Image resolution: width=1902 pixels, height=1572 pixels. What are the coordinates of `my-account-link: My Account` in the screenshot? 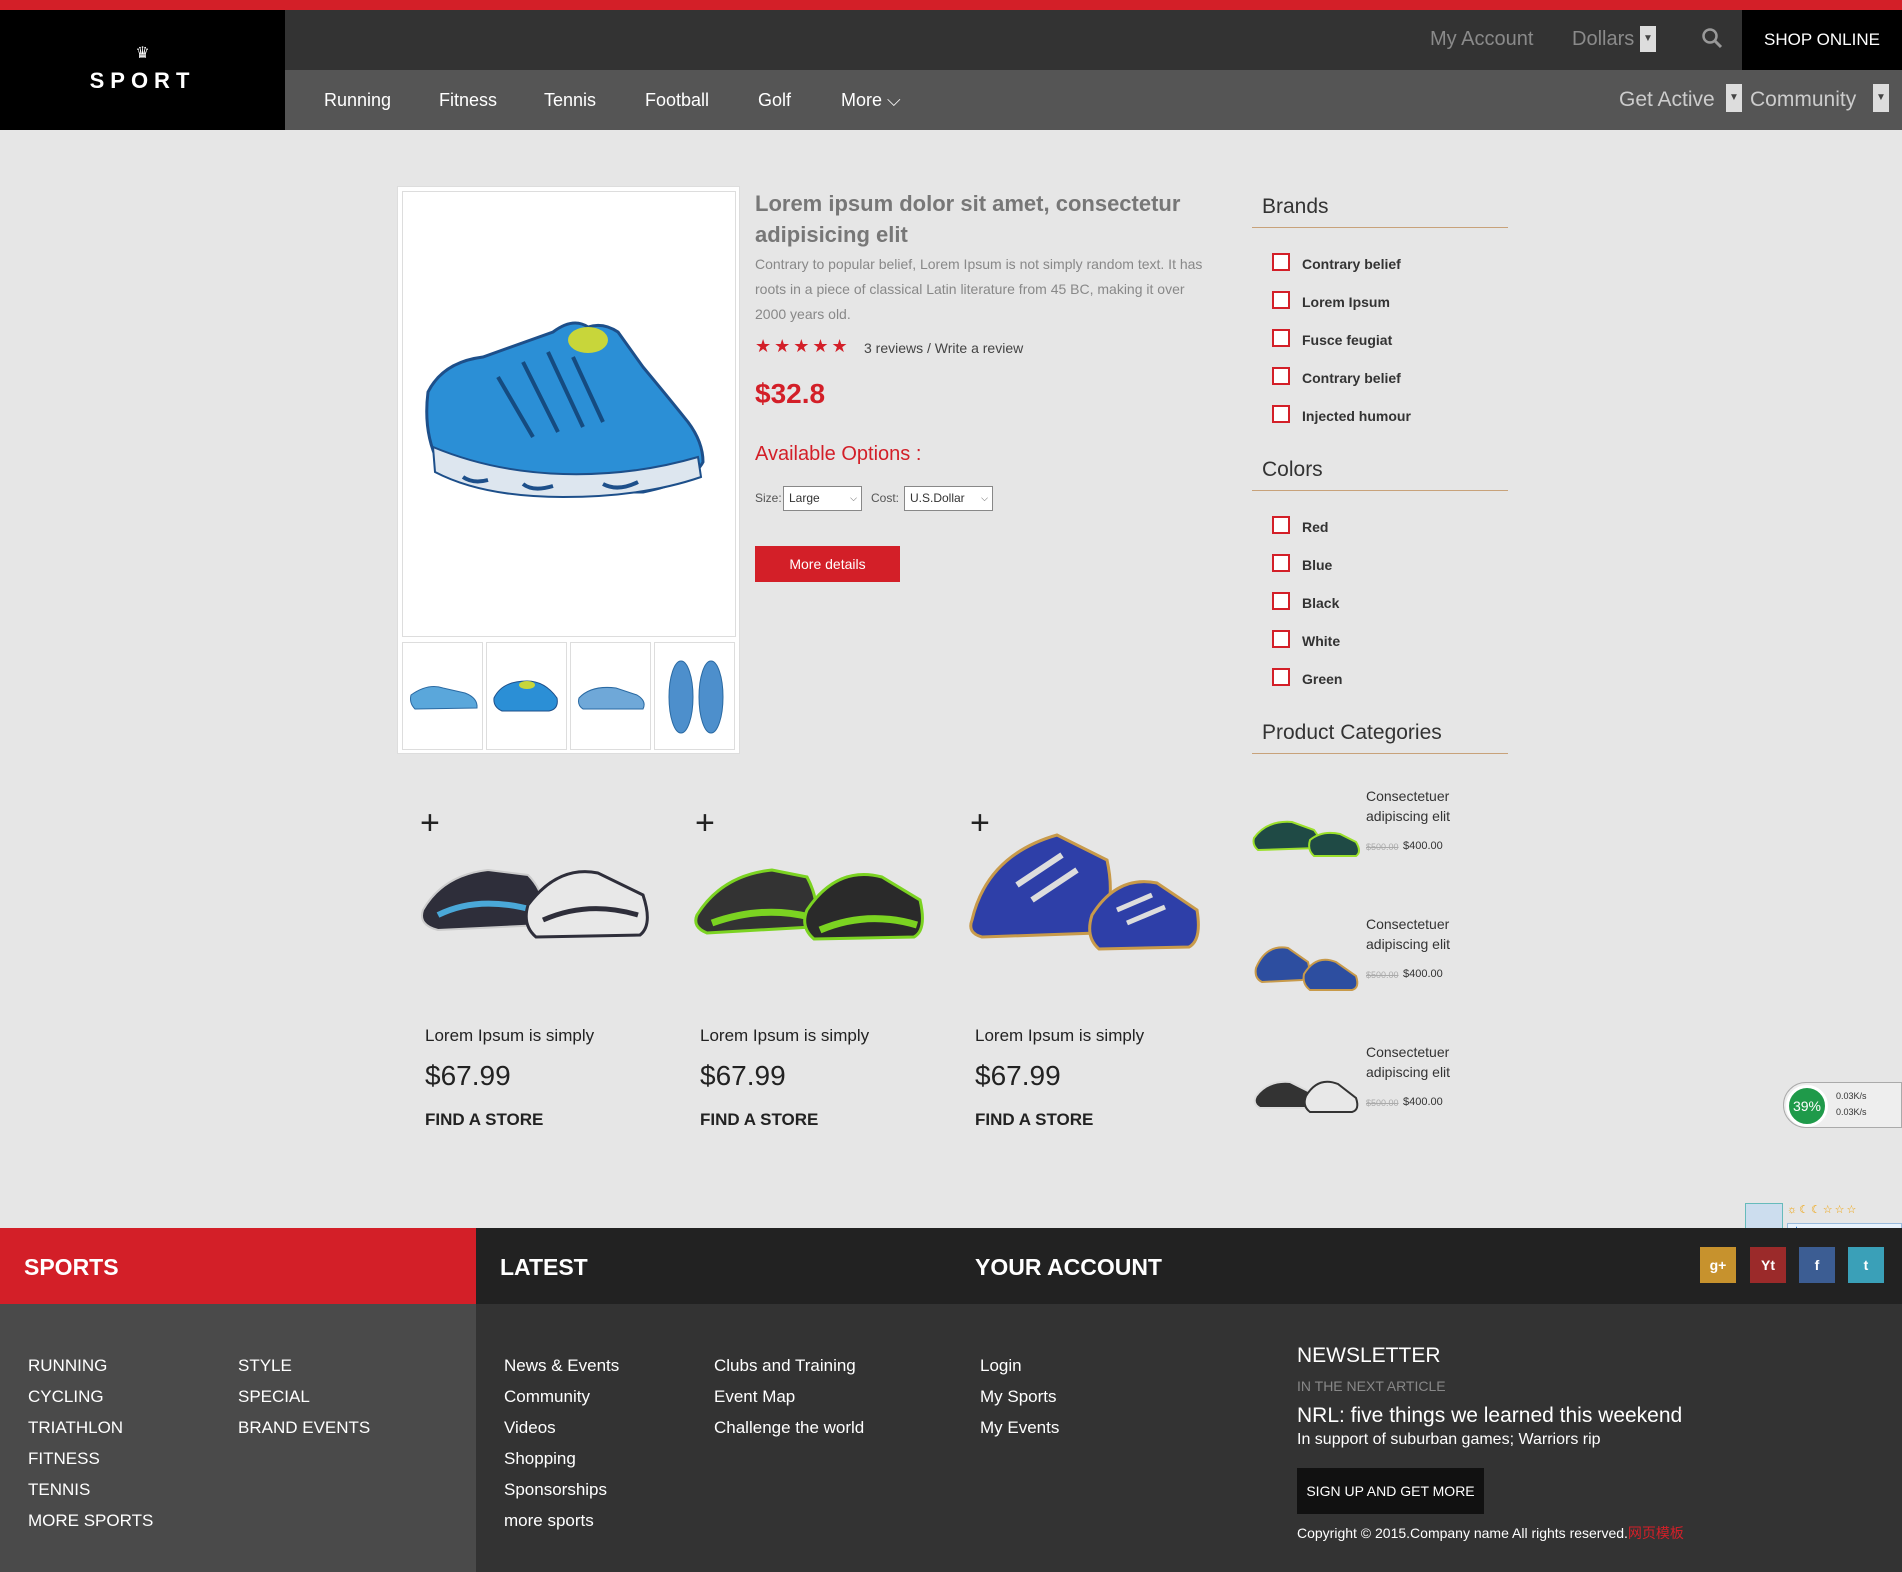 It's located at (1481, 39).